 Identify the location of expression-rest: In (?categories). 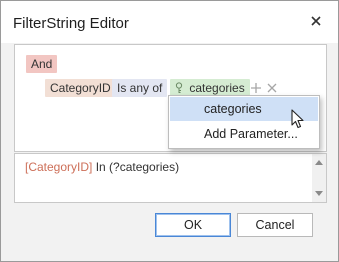
(136, 167).